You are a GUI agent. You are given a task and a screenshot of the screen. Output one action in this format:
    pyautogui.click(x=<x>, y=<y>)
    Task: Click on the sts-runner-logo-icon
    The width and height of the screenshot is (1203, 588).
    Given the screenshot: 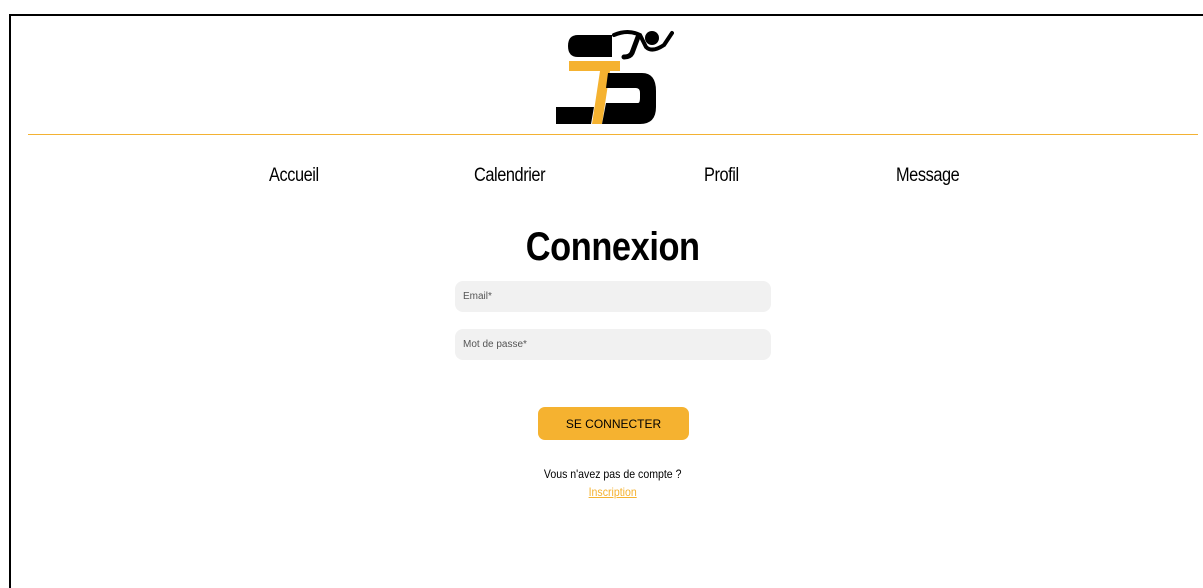 What is the action you would take?
    pyautogui.click(x=614, y=77)
    